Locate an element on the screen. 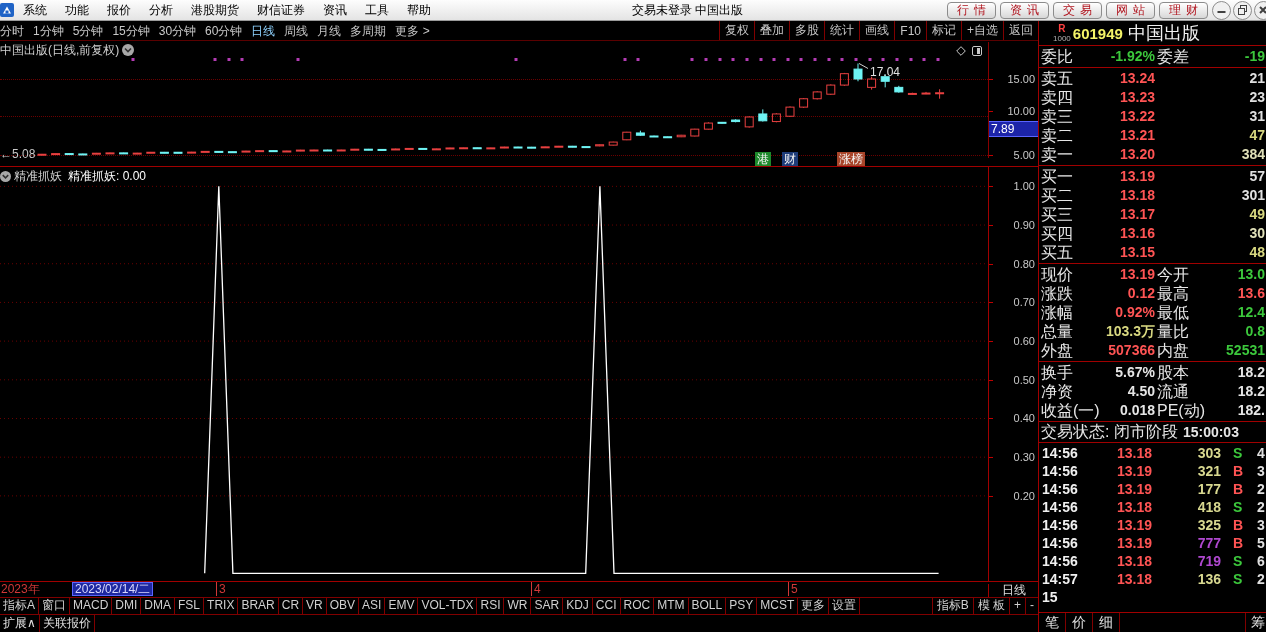  period-tab: 1分钟 is located at coordinates (48, 30).